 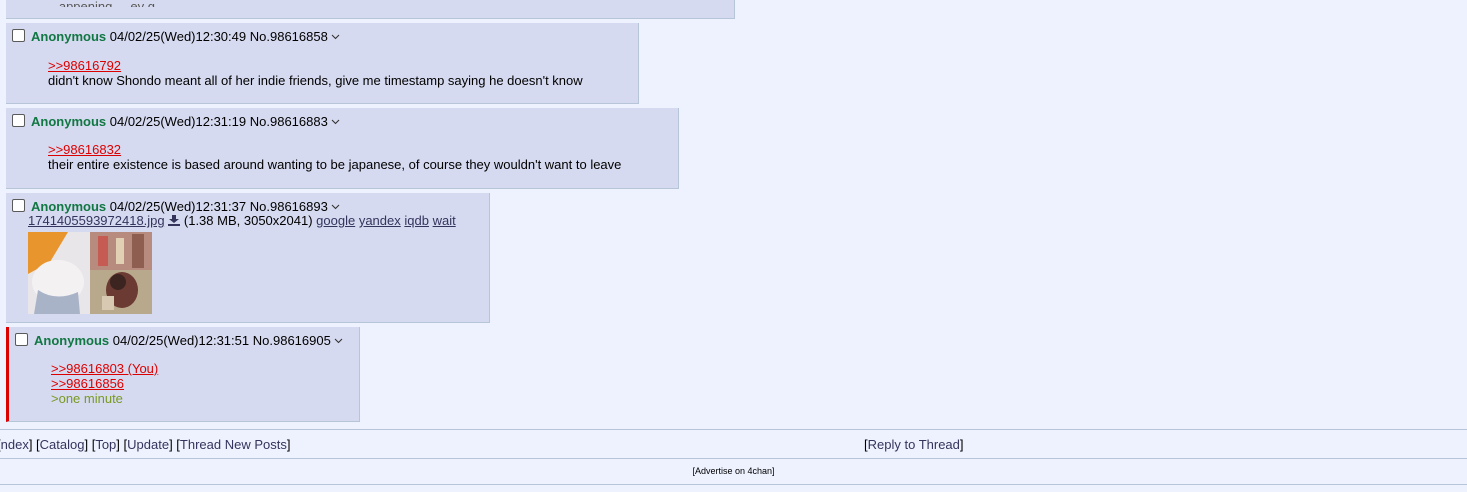 I want to click on post-number: No.98616893, so click(x=289, y=206).